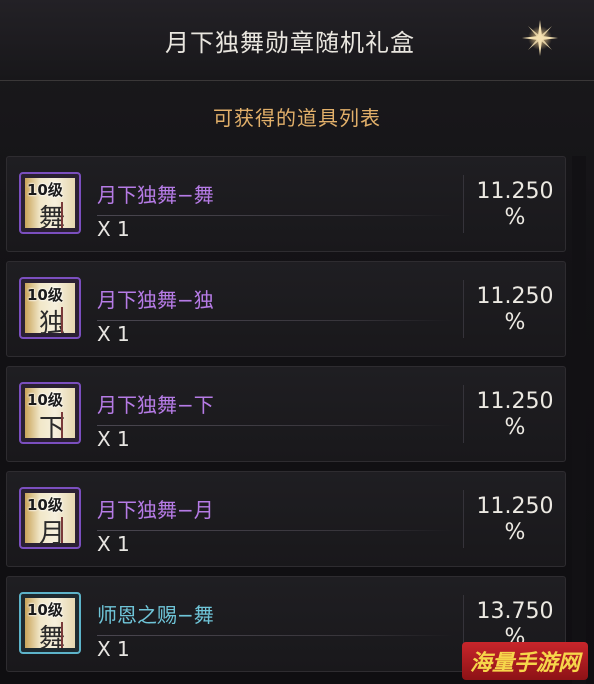 The width and height of the screenshot is (594, 684). I want to click on item-icon: 10级 下, so click(50, 413).